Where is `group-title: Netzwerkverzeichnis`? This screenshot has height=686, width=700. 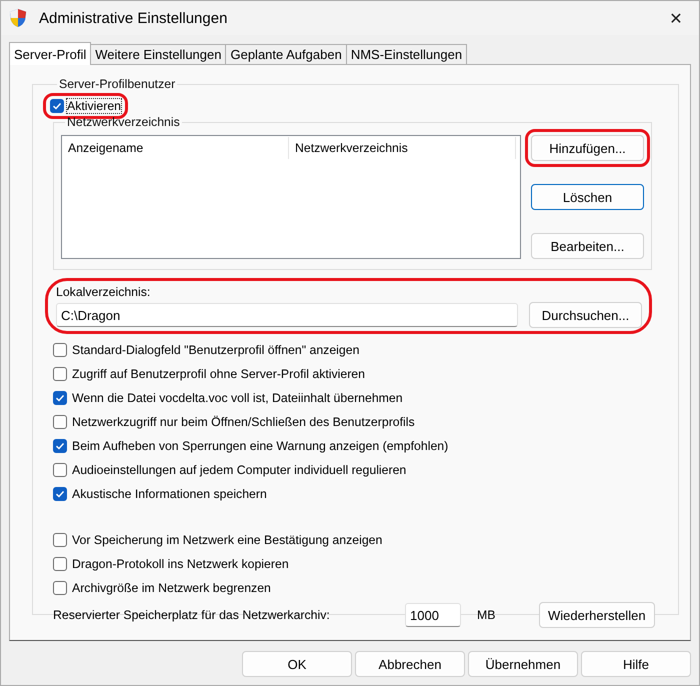 group-title: Netzwerkverzeichnis is located at coordinates (123, 122).